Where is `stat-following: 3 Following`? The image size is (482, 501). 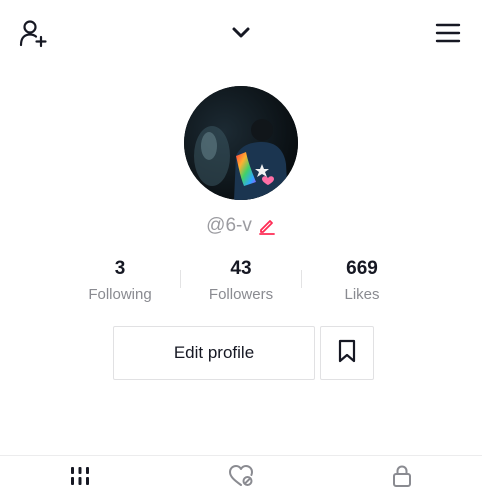 stat-following: 3 Following is located at coordinates (120, 279).